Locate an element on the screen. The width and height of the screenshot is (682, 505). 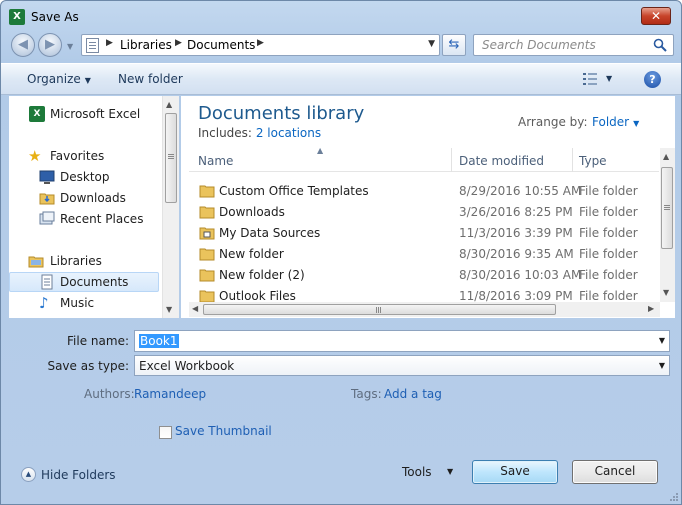
music-note-icon: ♪ is located at coordinates (44, 303).